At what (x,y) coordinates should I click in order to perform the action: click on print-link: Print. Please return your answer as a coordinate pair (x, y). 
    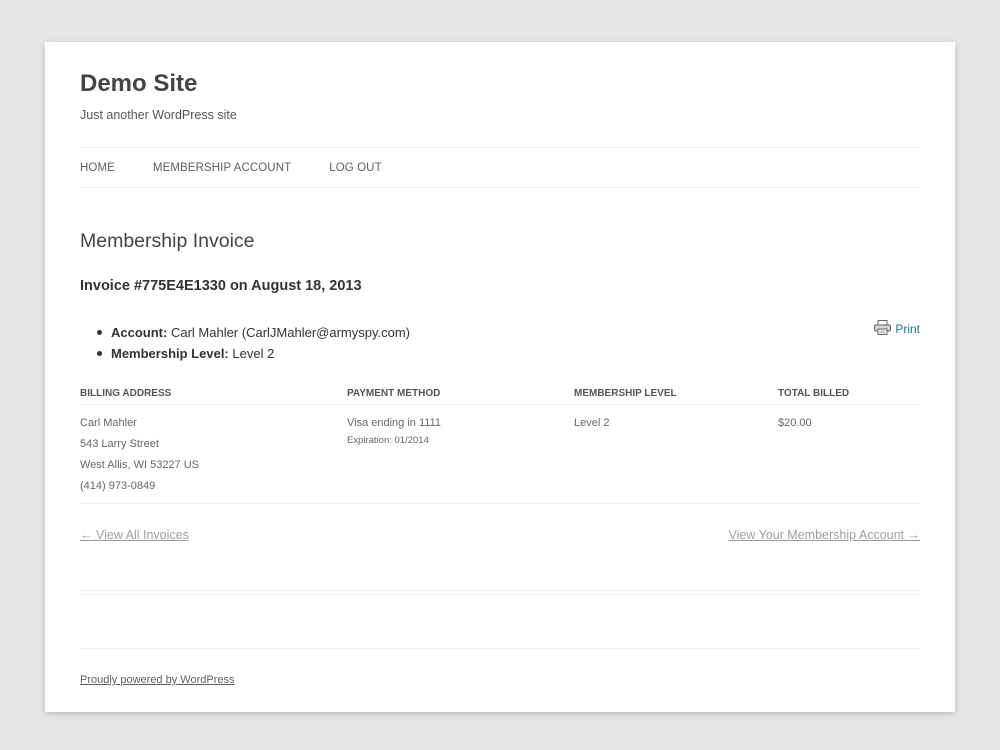
    Looking at the image, I should click on (897, 329).